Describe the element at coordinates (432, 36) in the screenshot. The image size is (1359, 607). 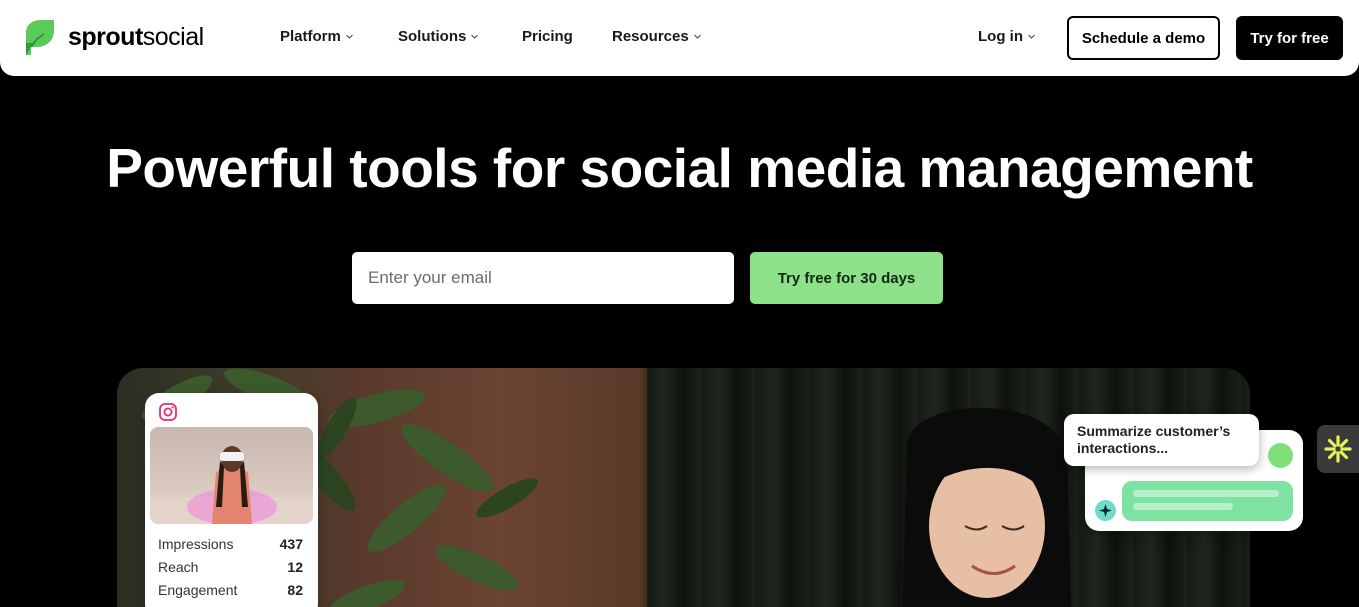
I see `nav-solutions-label: Solutions` at that location.